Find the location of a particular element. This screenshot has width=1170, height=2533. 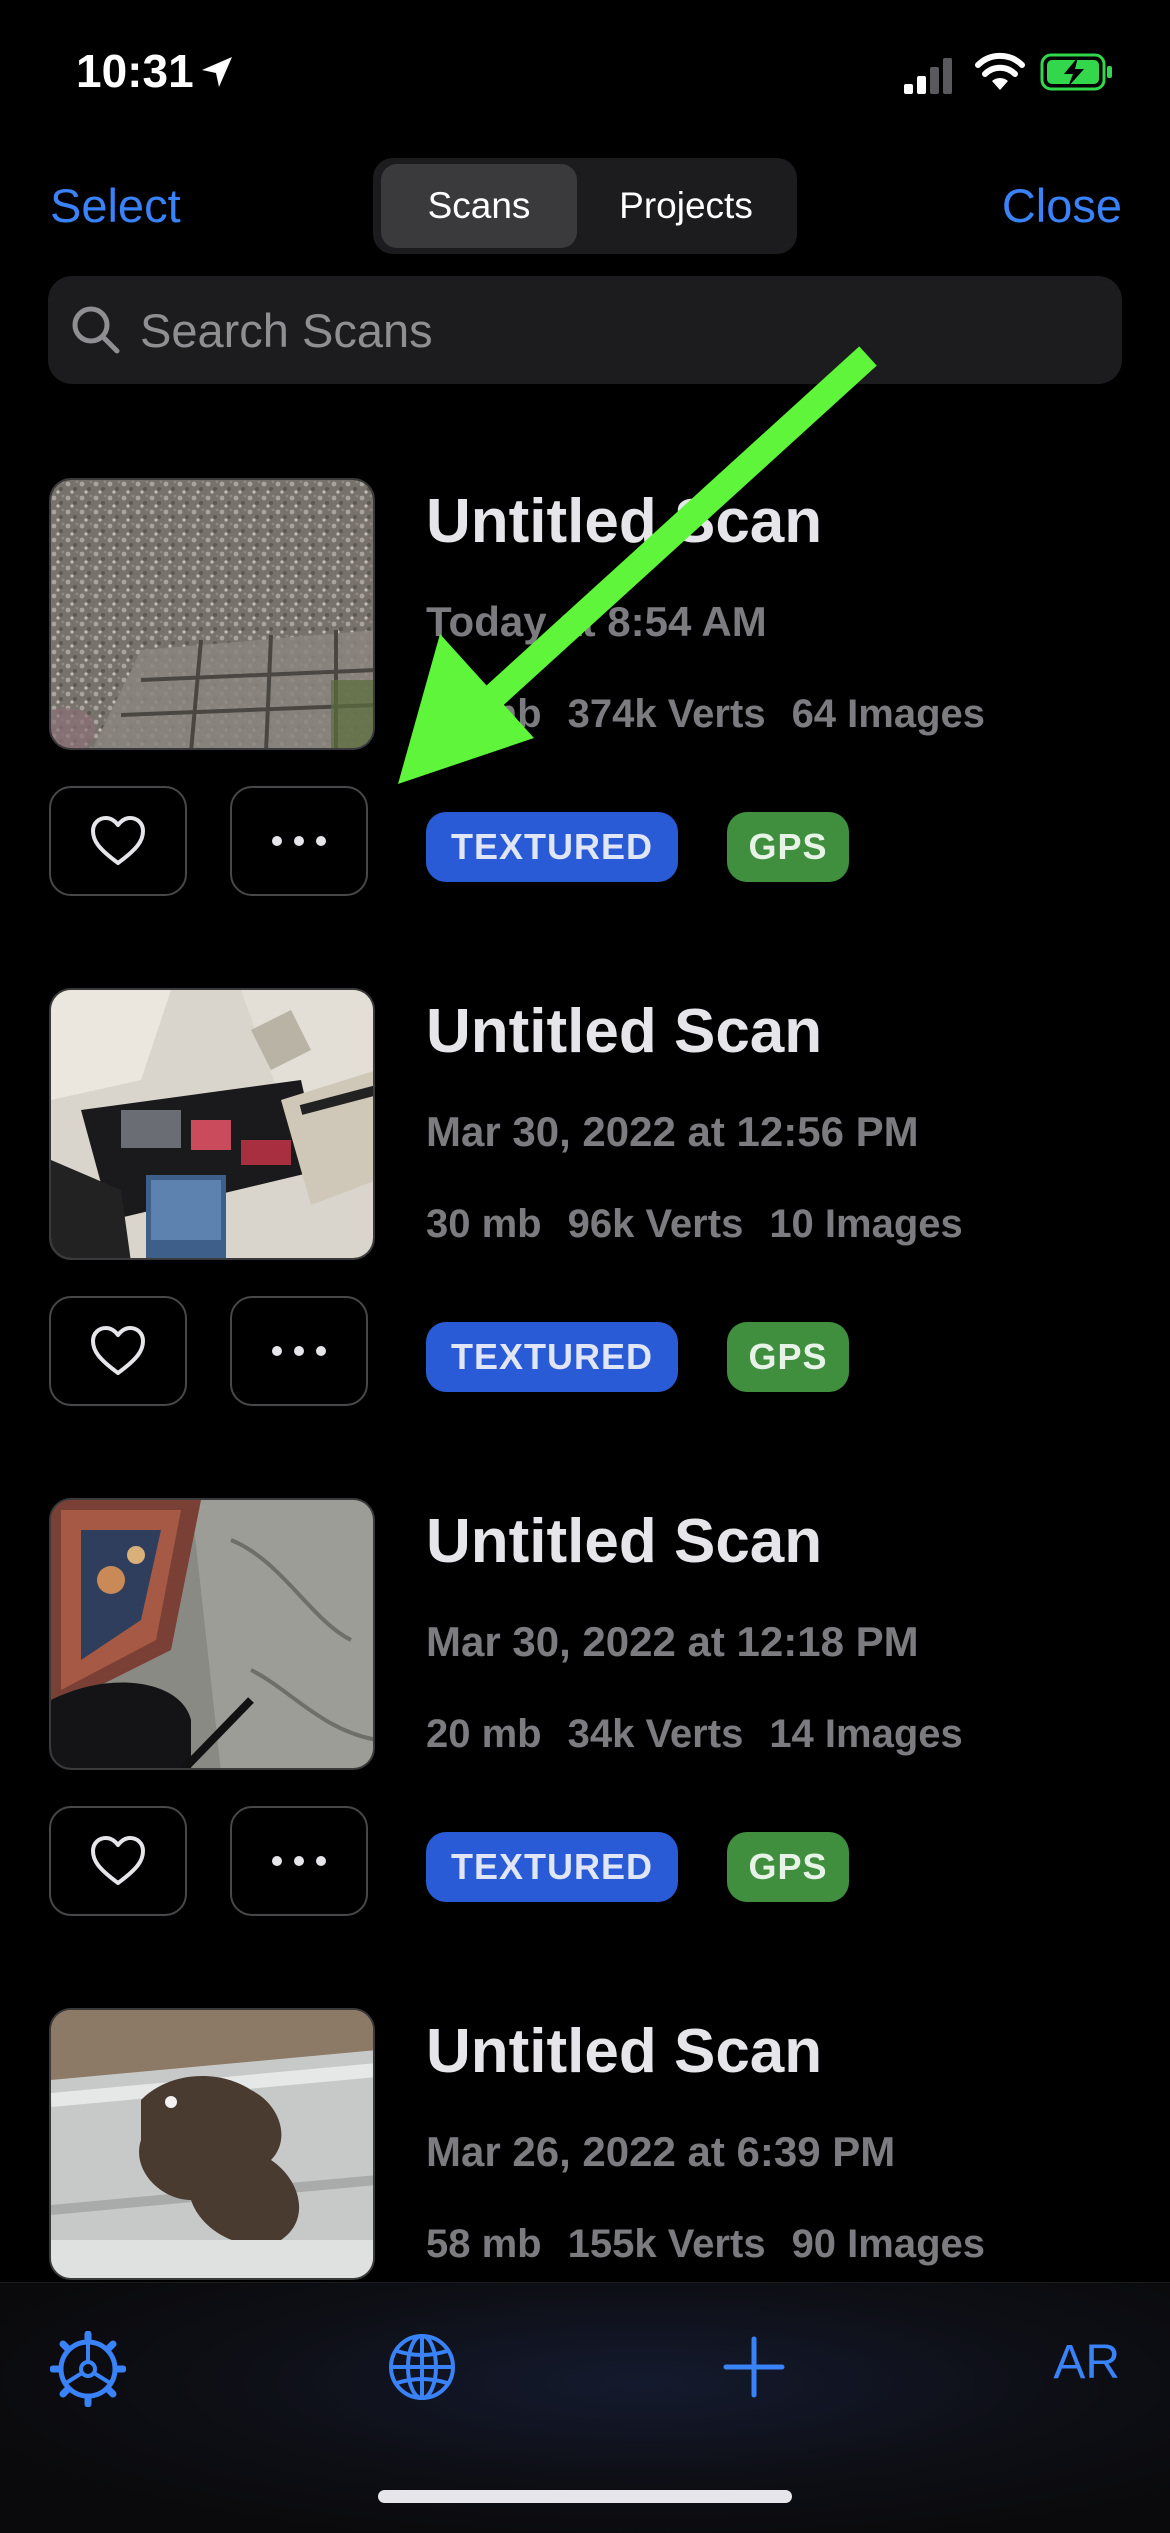

scan-stats: 76 mb 374k Verts 64 Images is located at coordinates (718, 714).